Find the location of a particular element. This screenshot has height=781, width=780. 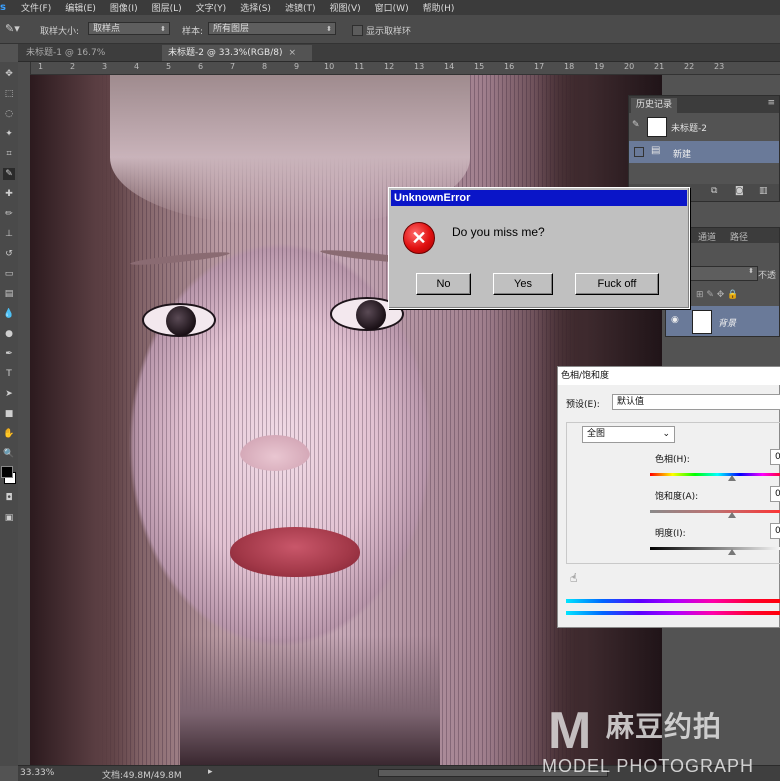

screen-mode-icon: ▣ is located at coordinates (9, 518).